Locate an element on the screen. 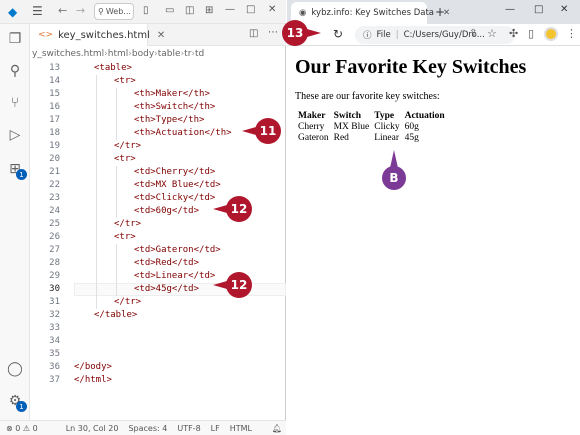 The image size is (580, 435). close-icon: ✕ is located at coordinates (272, 9).